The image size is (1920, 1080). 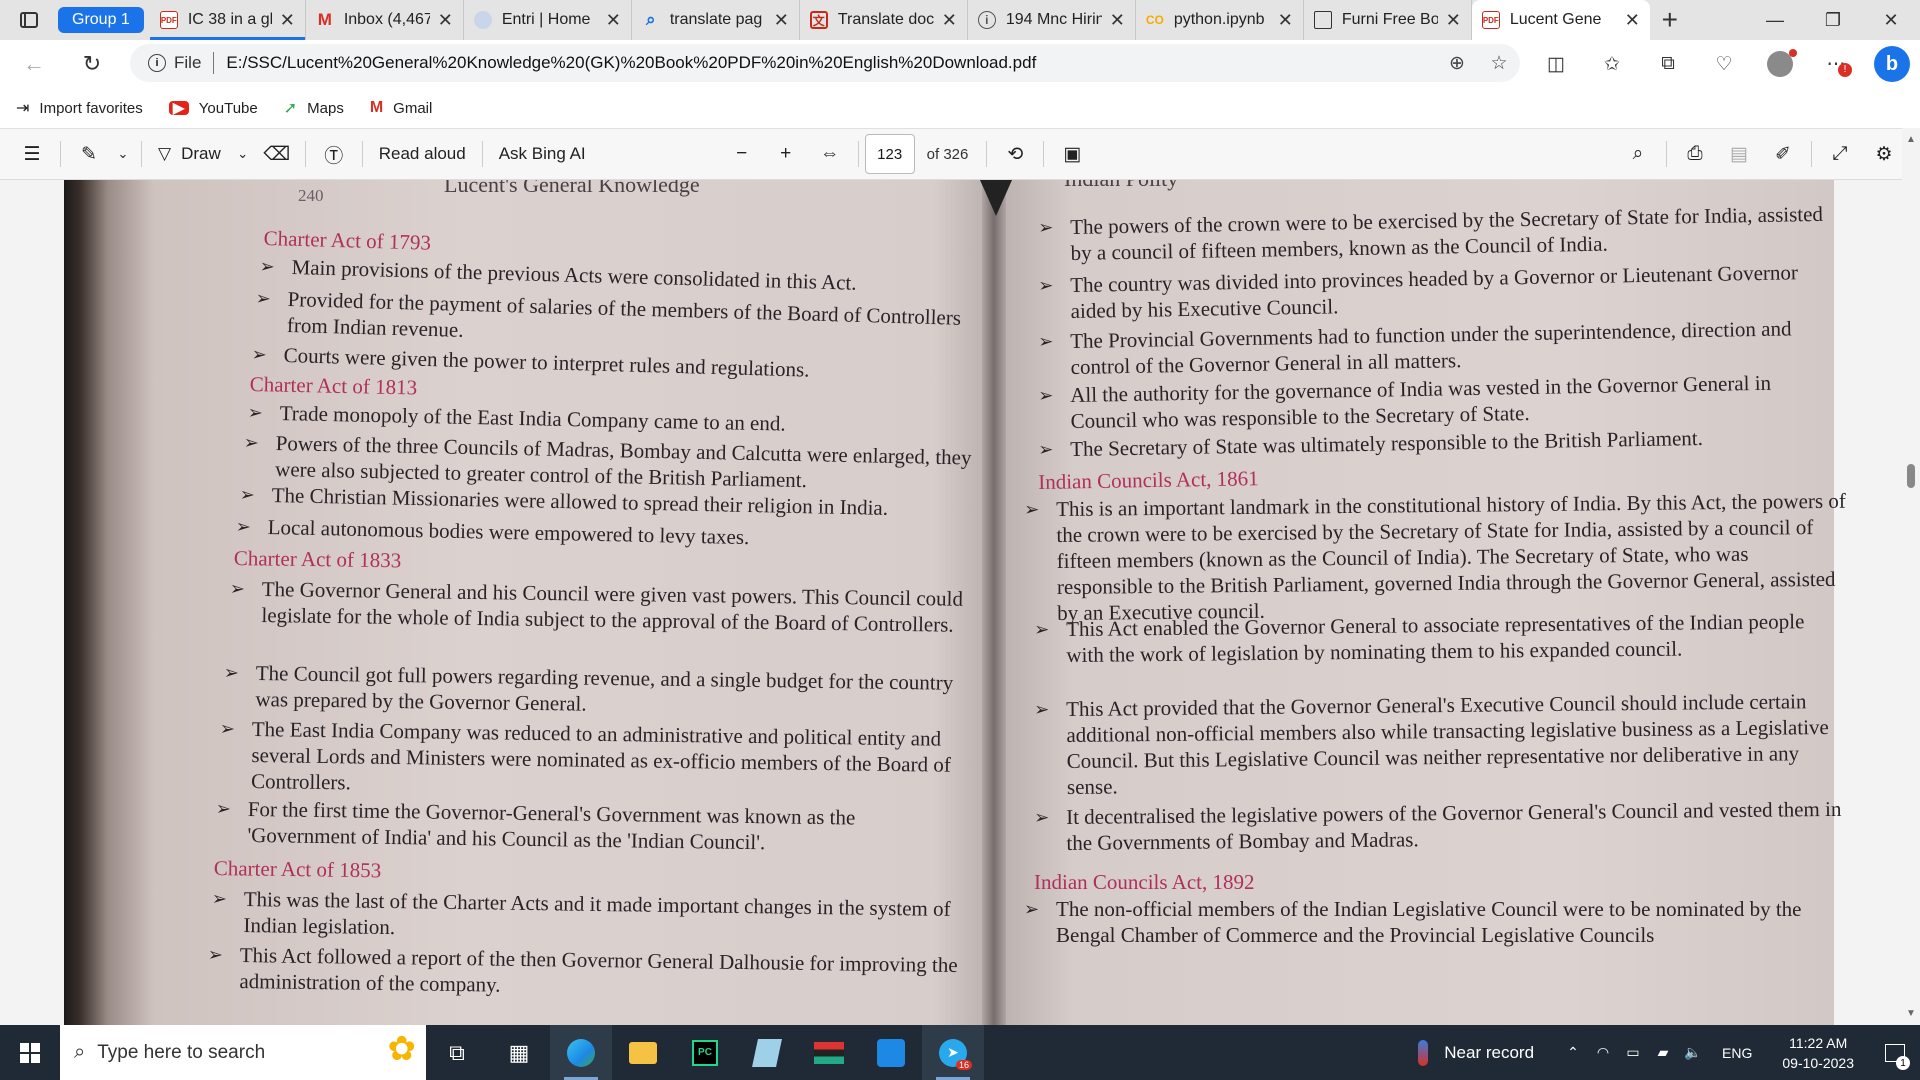 I want to click on display-icon: ▭, so click(x=1633, y=1052).